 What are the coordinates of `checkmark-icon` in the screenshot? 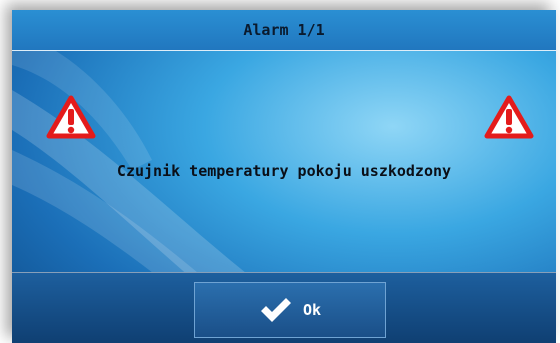 It's located at (275, 310).